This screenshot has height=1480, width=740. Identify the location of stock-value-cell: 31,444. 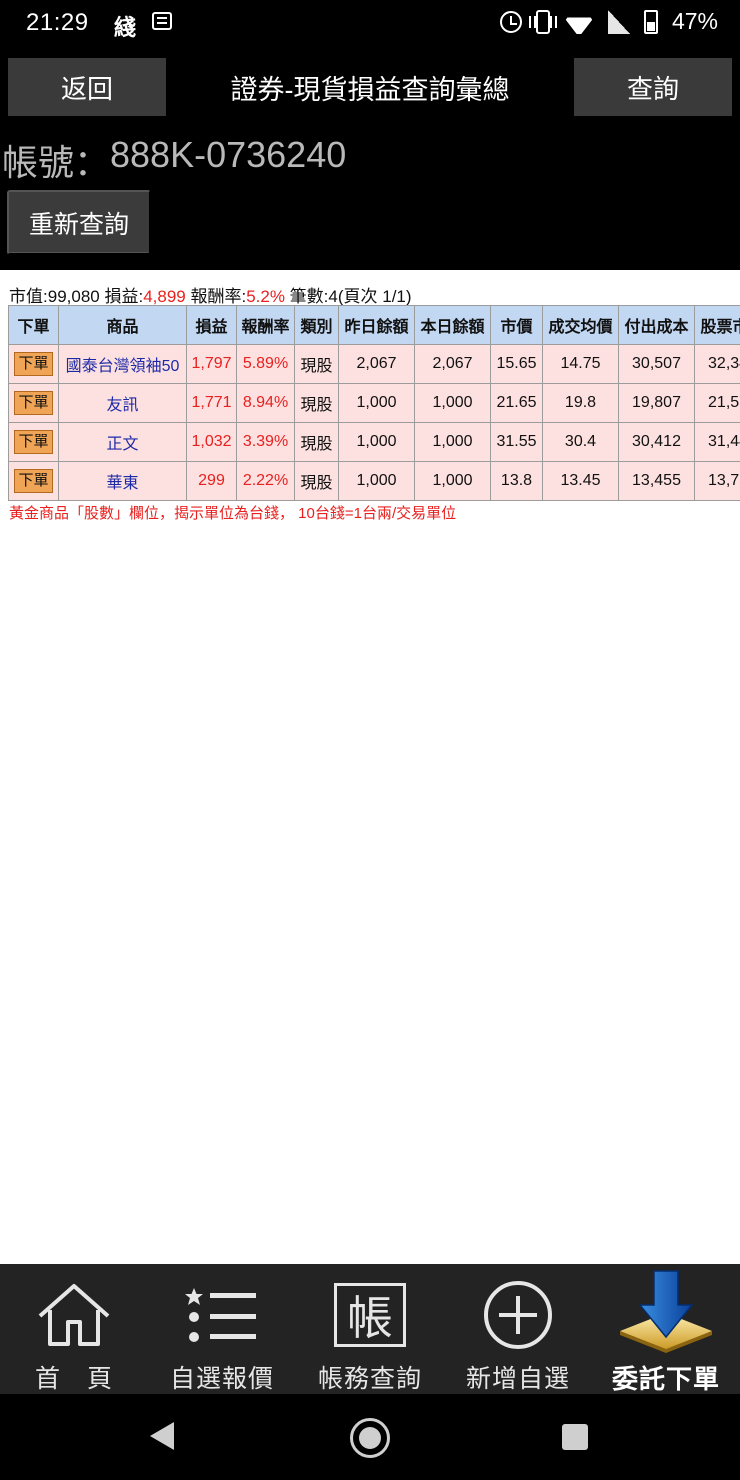
(717, 442).